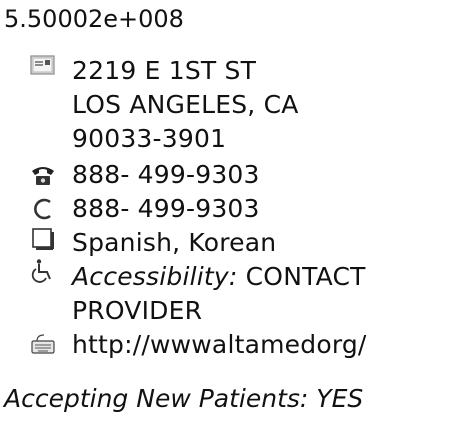 This screenshot has width=466, height=423. I want to click on web-keyboard-icon, so click(43, 344).